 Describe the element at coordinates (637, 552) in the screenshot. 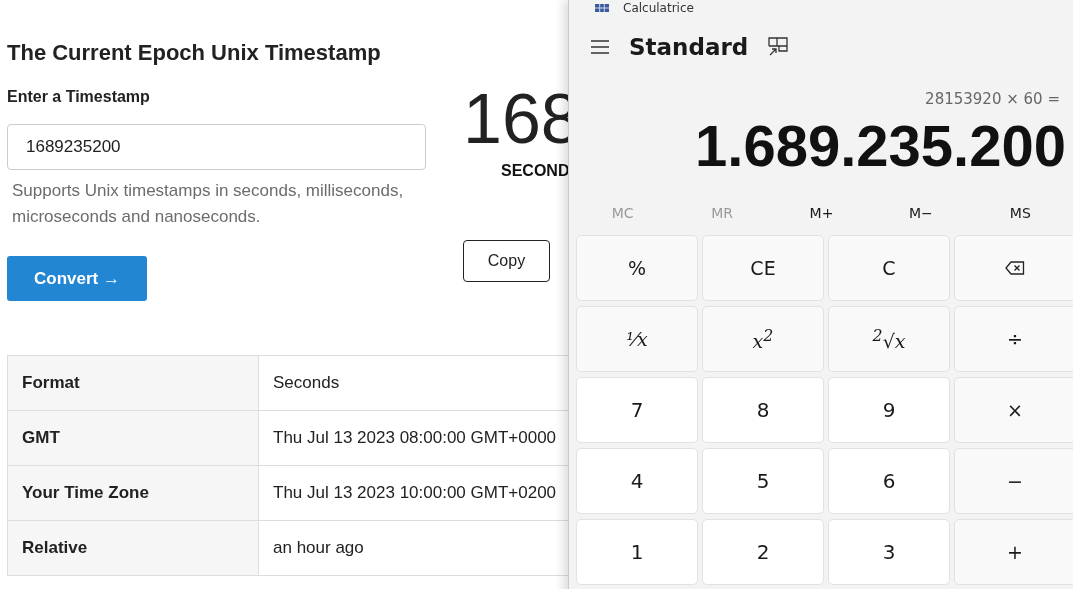

I see `calculator-key: 1` at that location.